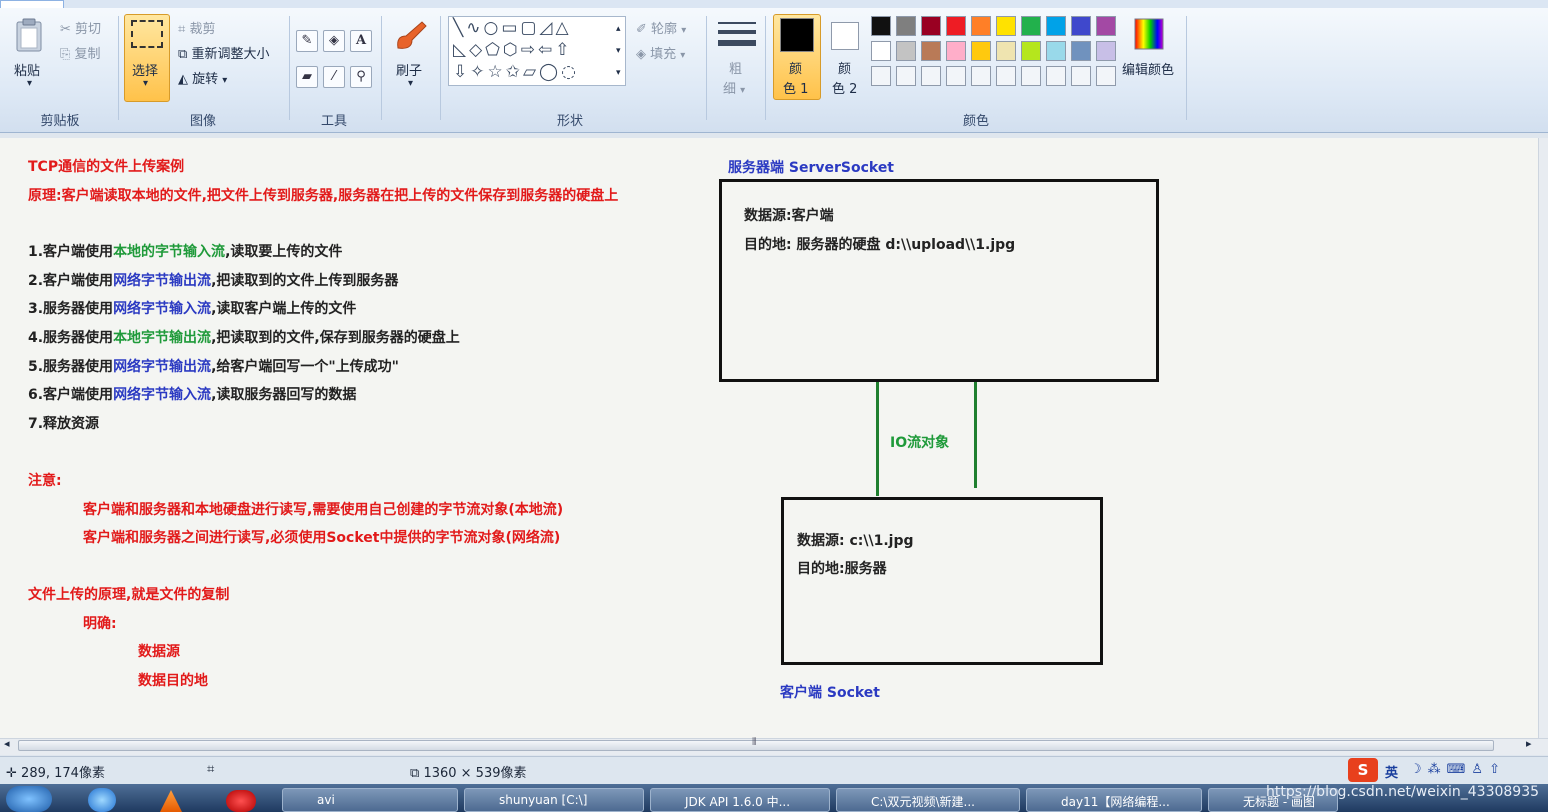  Describe the element at coordinates (7, 743) in the screenshot. I see `scroll-left-icon: ◂` at that location.